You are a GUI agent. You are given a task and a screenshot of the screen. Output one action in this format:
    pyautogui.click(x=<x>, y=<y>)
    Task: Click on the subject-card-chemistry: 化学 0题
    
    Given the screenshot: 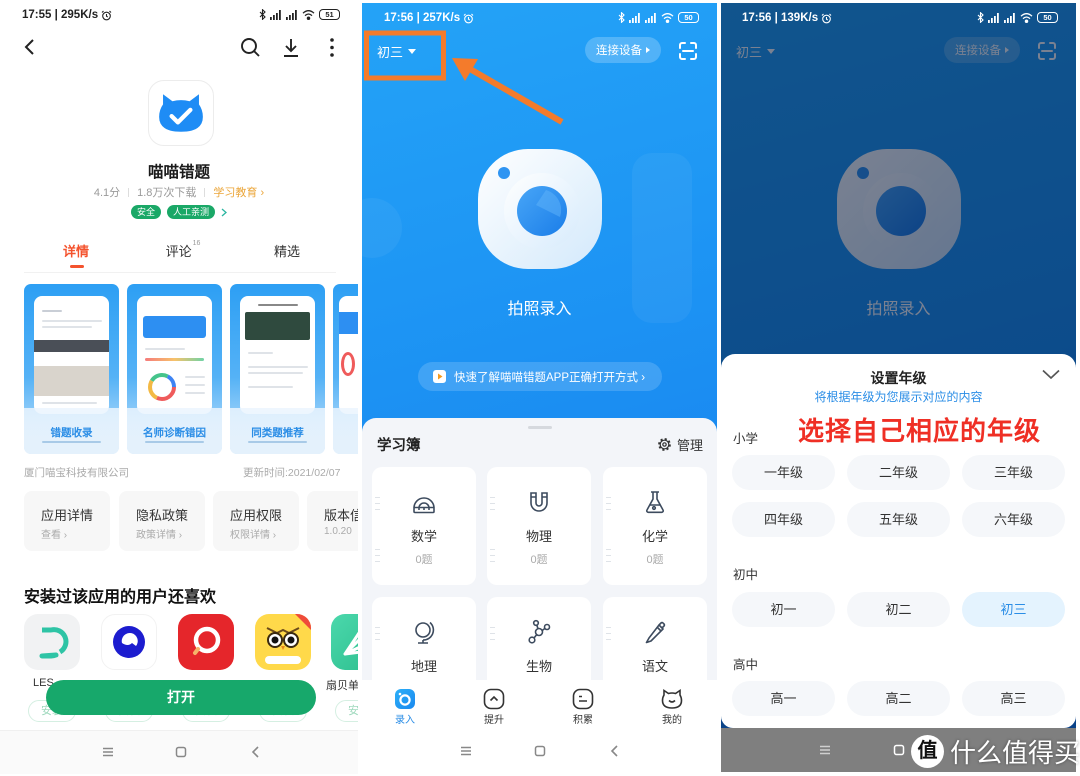 What is the action you would take?
    pyautogui.click(x=655, y=526)
    